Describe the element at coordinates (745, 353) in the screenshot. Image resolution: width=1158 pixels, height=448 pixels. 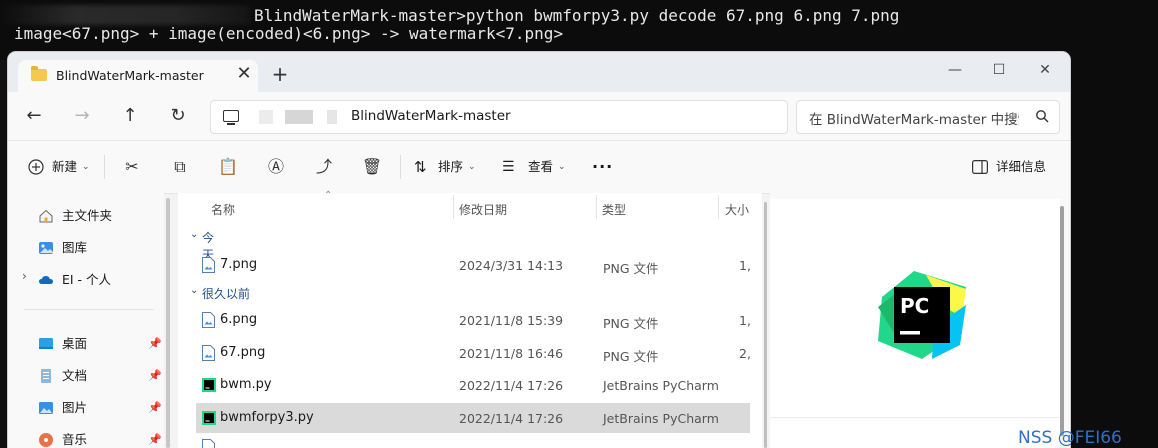
I see `file-size: 2,` at that location.